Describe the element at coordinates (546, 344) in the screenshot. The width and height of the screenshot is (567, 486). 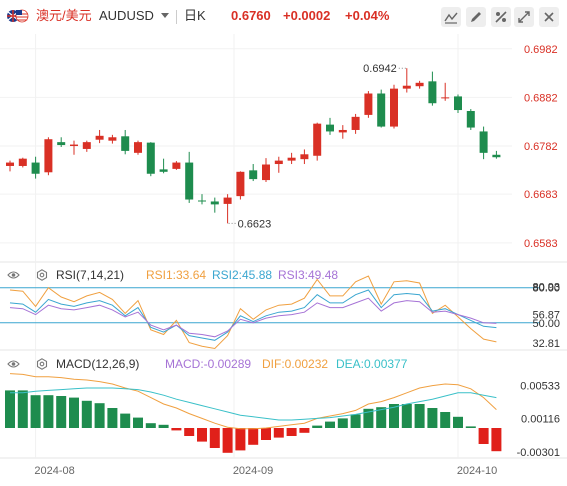
I see `rsi-axis-tick: 32.81` at that location.